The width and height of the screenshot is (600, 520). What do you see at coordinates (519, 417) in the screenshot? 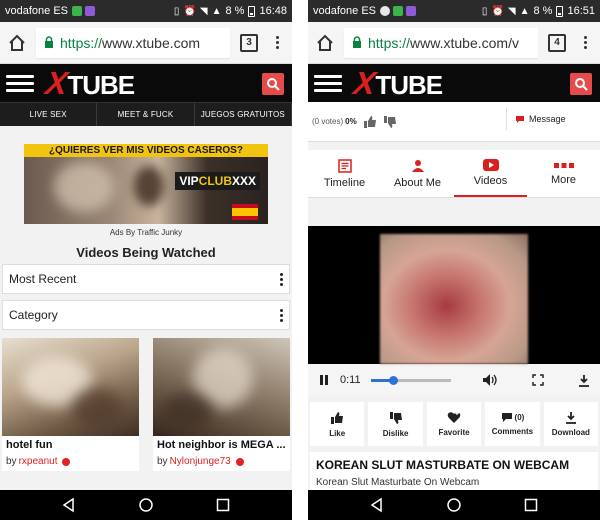
I see `comments-count: (0)` at bounding box center [519, 417].